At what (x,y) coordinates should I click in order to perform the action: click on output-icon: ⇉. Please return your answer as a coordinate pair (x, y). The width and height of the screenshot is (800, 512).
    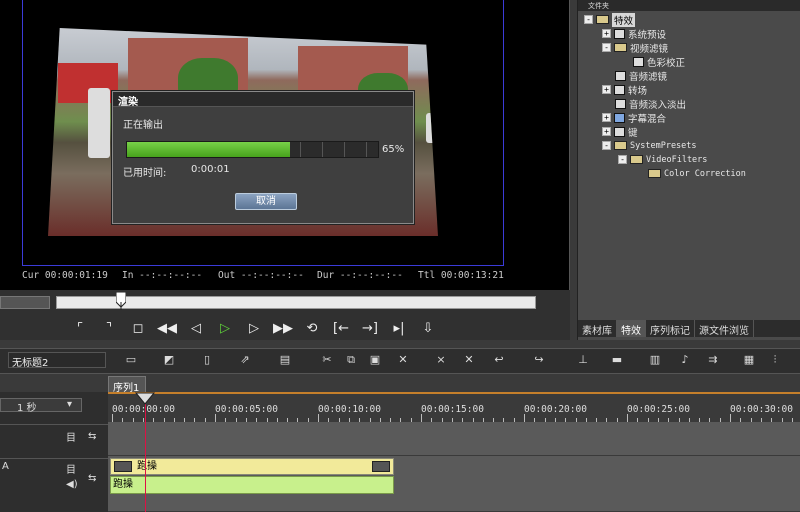
    Looking at the image, I should click on (713, 360).